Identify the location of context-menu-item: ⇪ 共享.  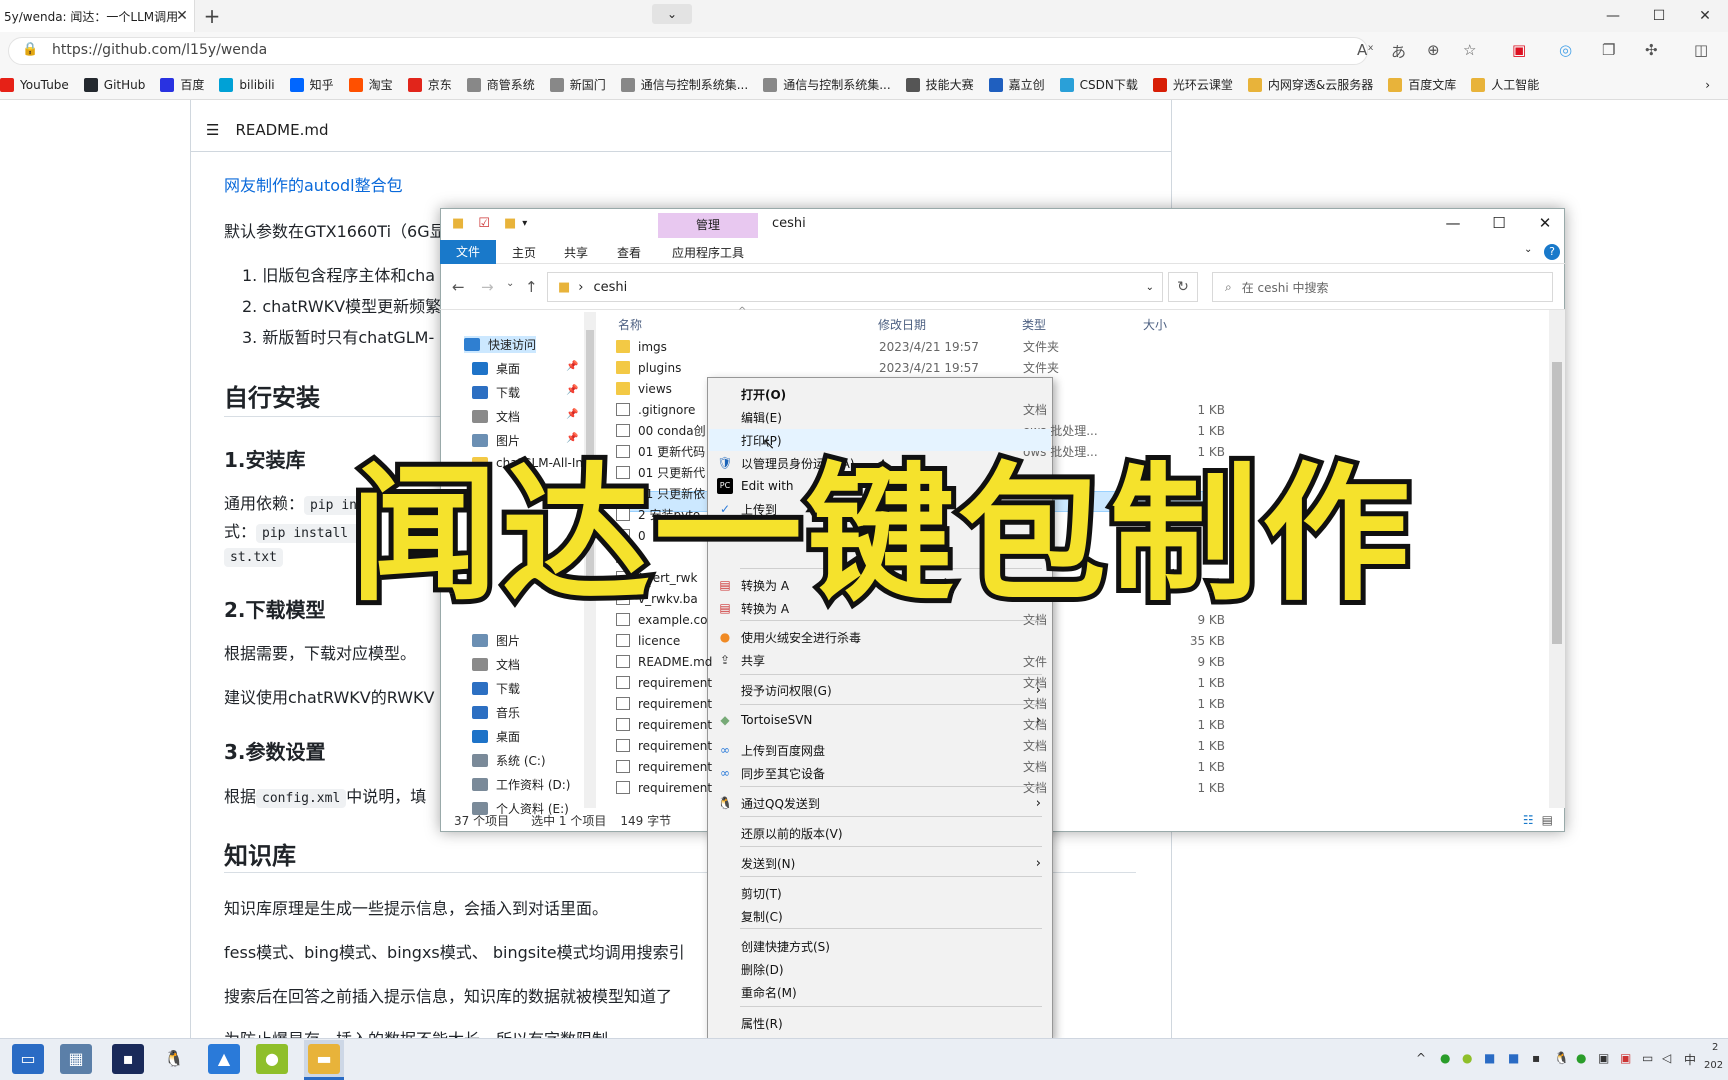
(880, 660).